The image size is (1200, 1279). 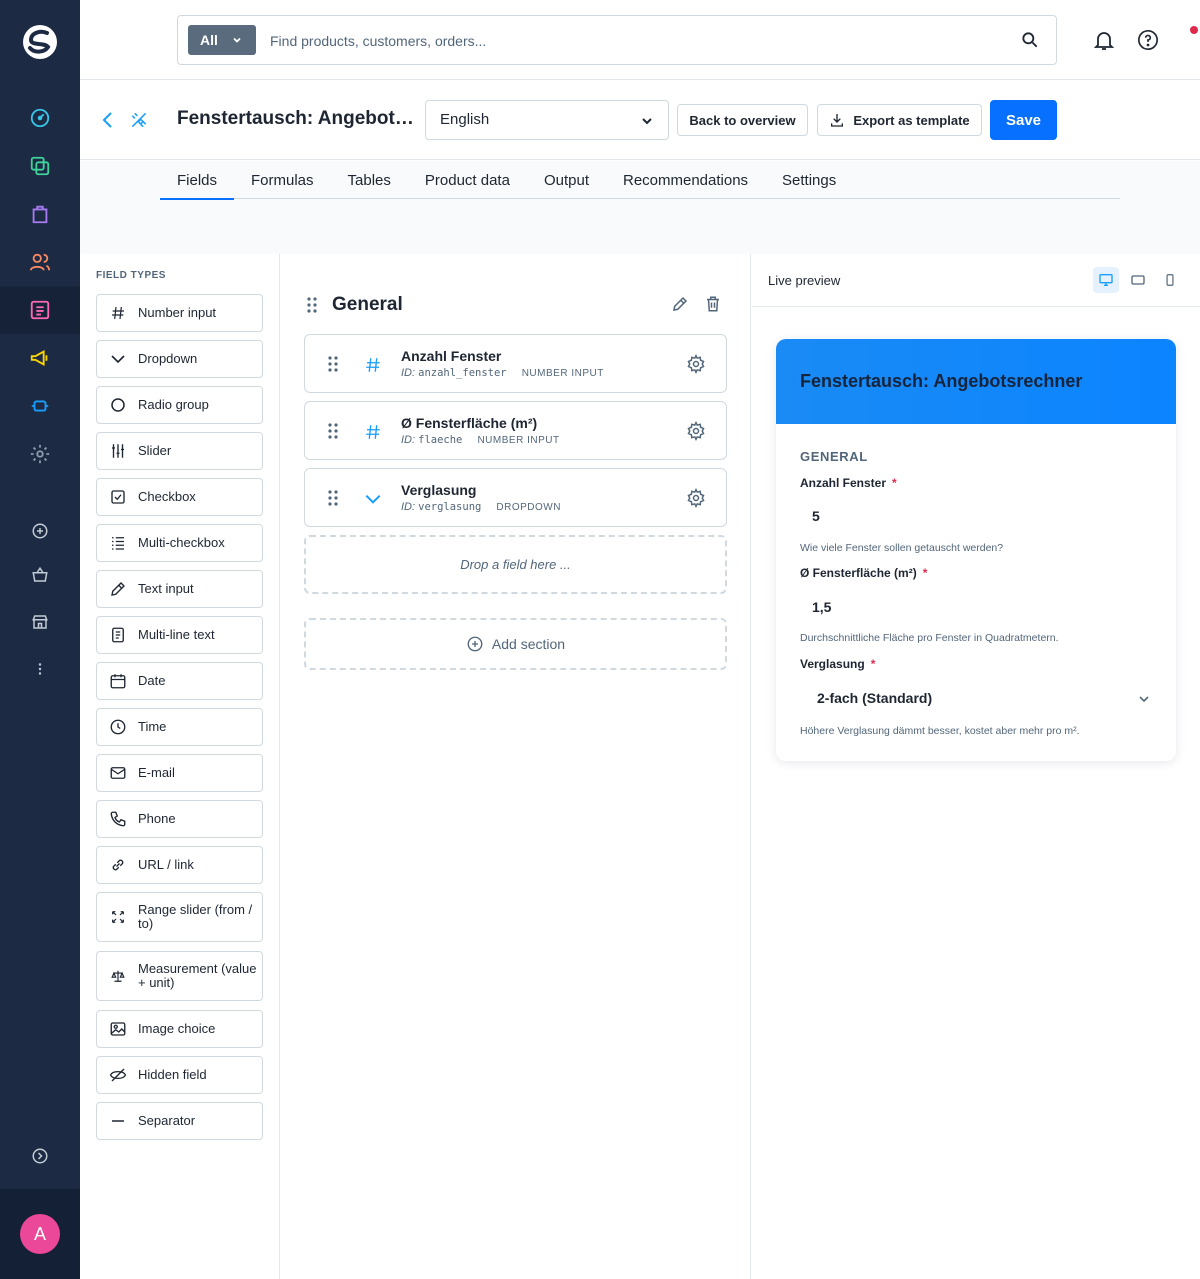 What do you see at coordinates (118, 451) in the screenshot?
I see `sliders-icon` at bounding box center [118, 451].